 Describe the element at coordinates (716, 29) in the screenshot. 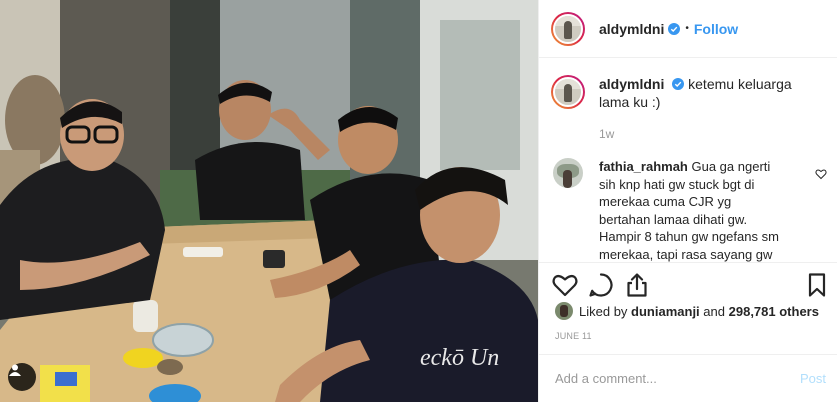

I see `follow-button: Follow` at that location.